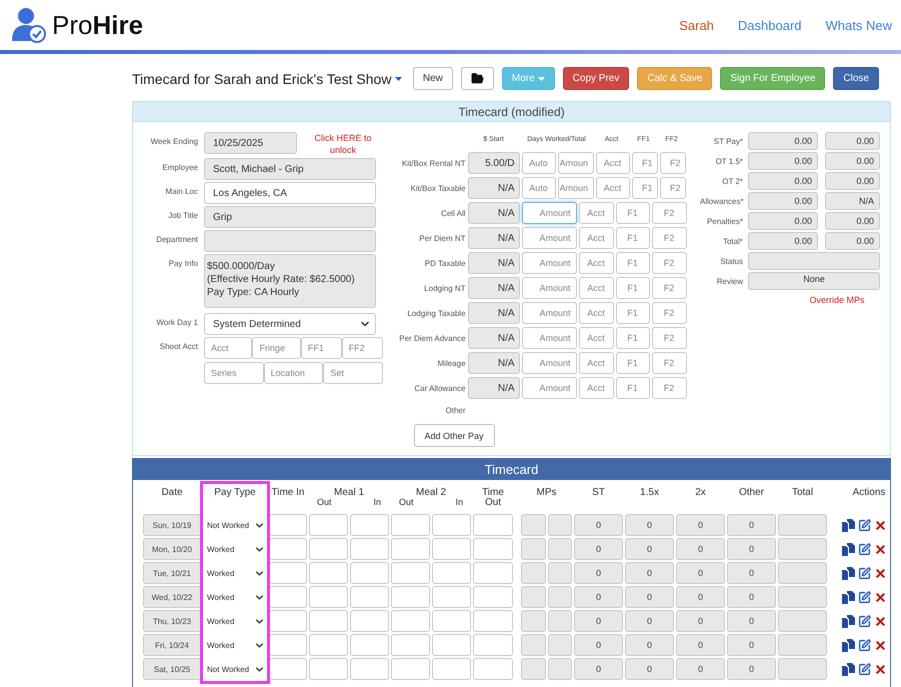 The height and width of the screenshot is (687, 901). I want to click on override-link: Override MPs, so click(836, 300).